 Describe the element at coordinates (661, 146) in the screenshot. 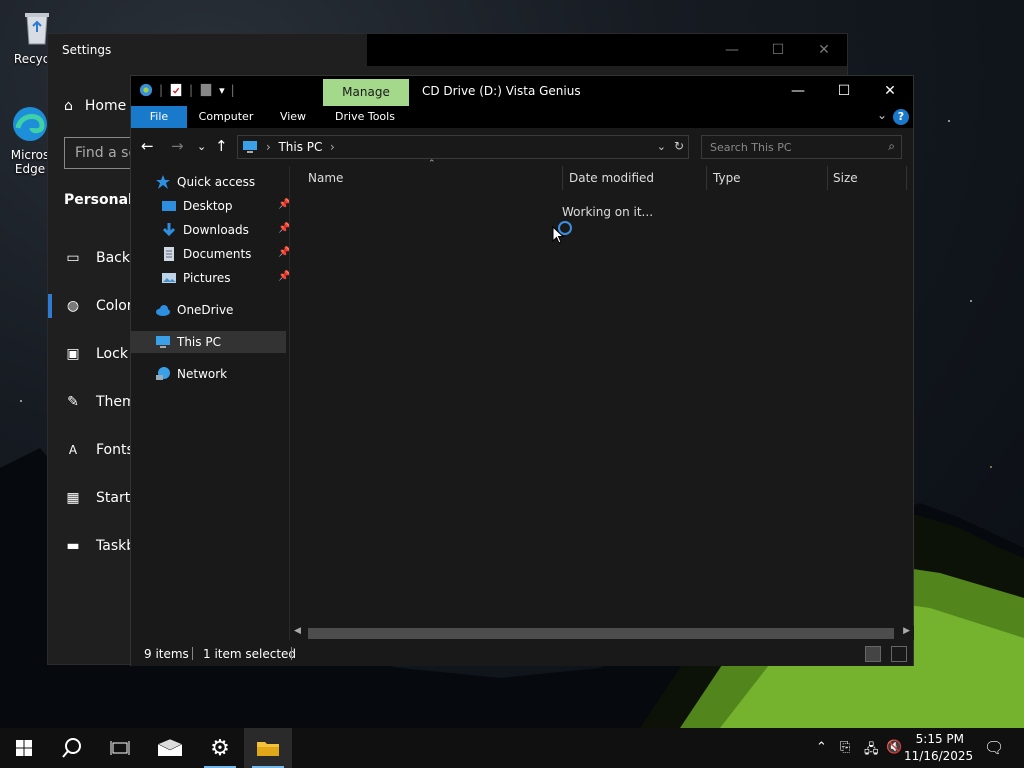

I see `address-dropdown-icon: ⌄` at that location.